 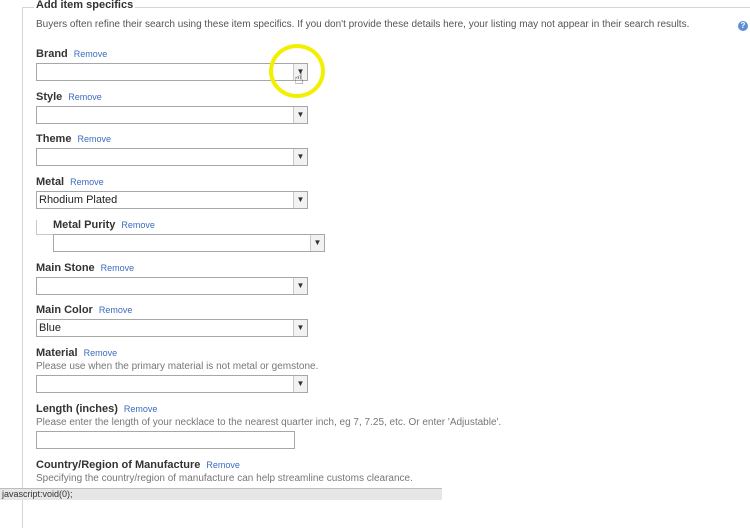 What do you see at coordinates (743, 26) in the screenshot?
I see `question-icon: ?` at bounding box center [743, 26].